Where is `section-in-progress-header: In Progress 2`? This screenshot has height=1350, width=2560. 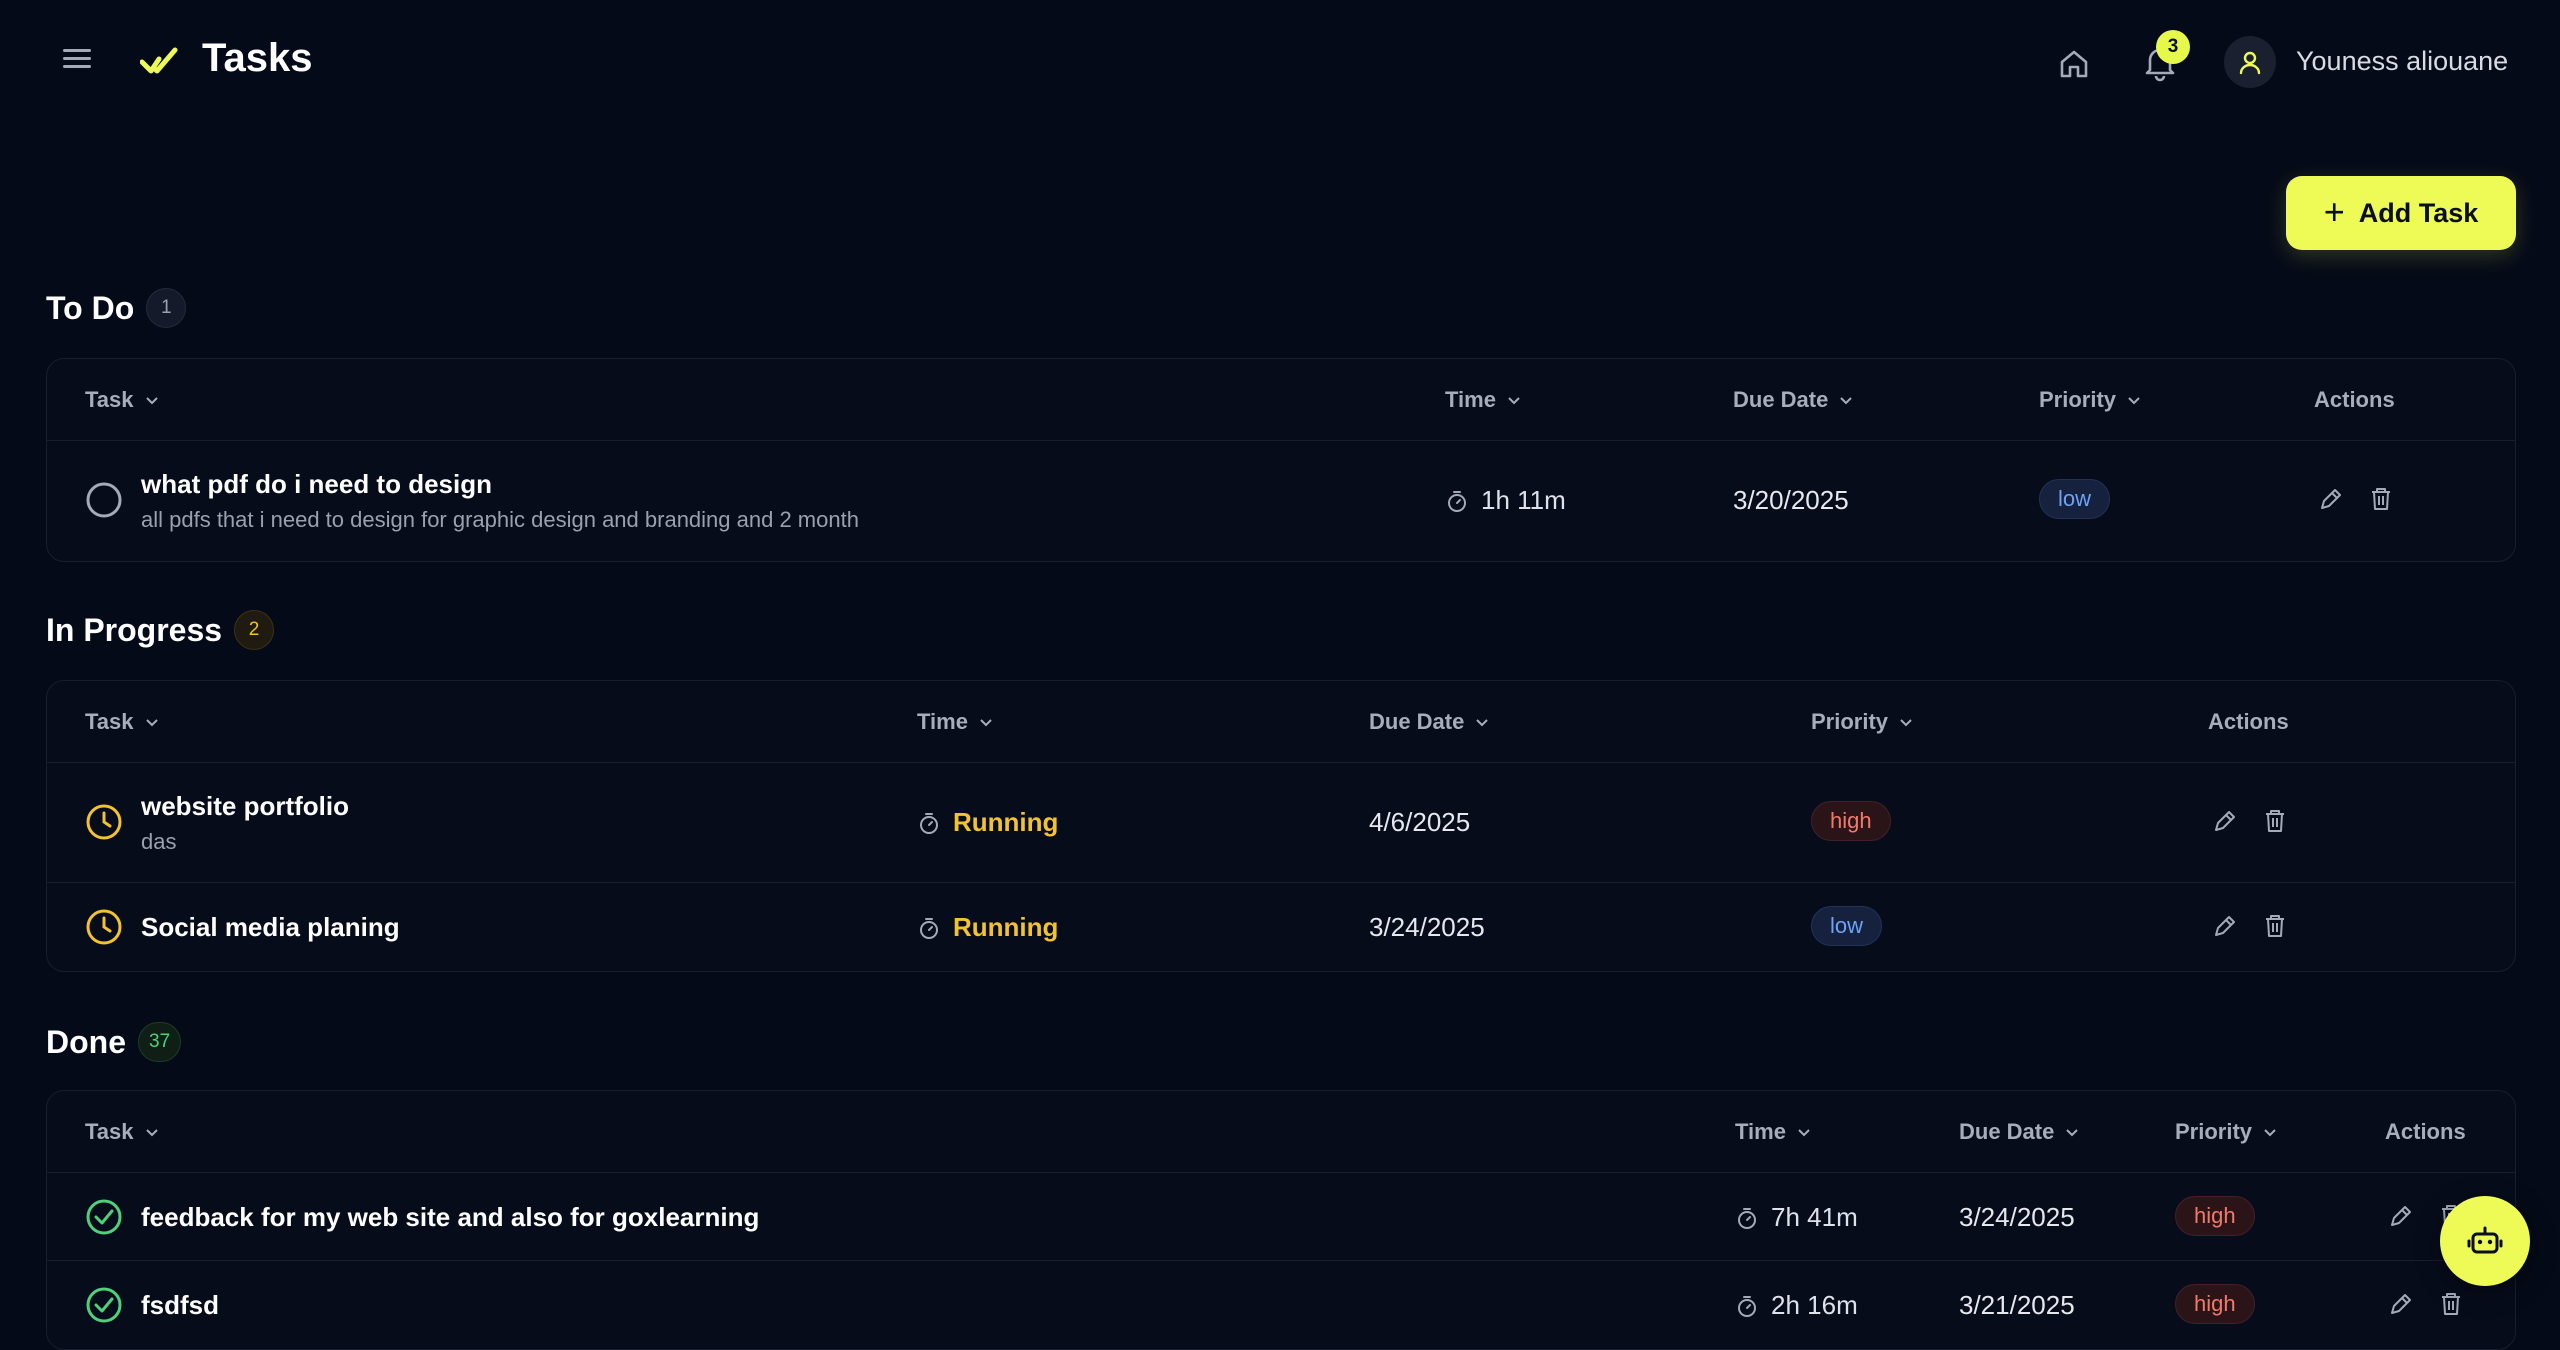 section-in-progress-header: In Progress 2 is located at coordinates (160, 630).